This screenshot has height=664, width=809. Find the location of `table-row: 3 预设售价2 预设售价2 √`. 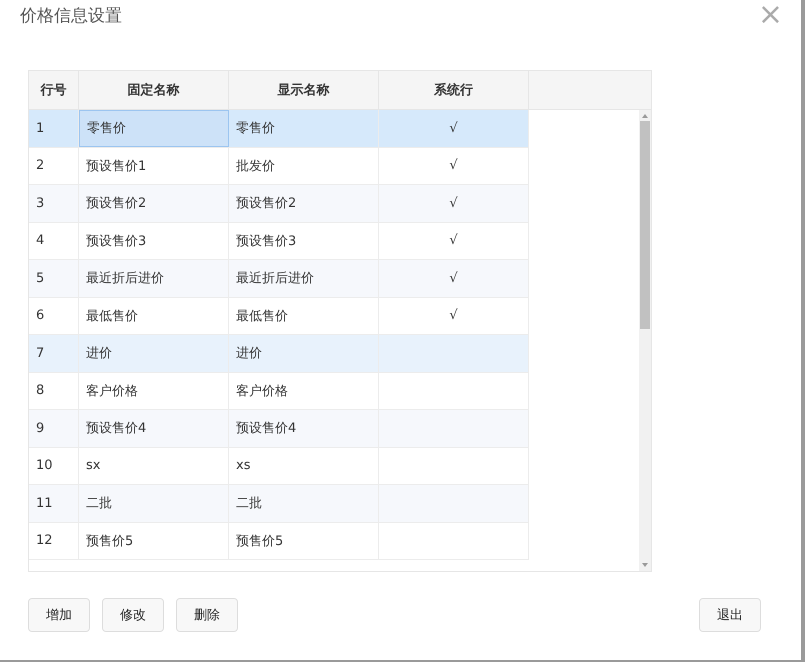

table-row: 3 预设售价2 预设售价2 √ is located at coordinates (279, 203).